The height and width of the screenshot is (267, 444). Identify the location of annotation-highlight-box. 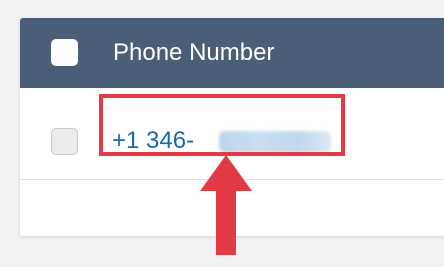
(222, 125).